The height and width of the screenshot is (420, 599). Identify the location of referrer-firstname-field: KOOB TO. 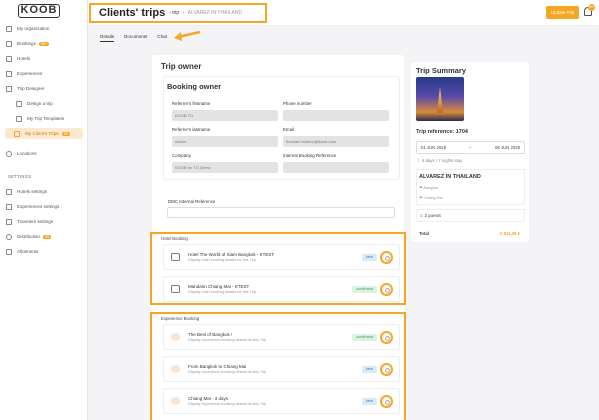
(225, 115).